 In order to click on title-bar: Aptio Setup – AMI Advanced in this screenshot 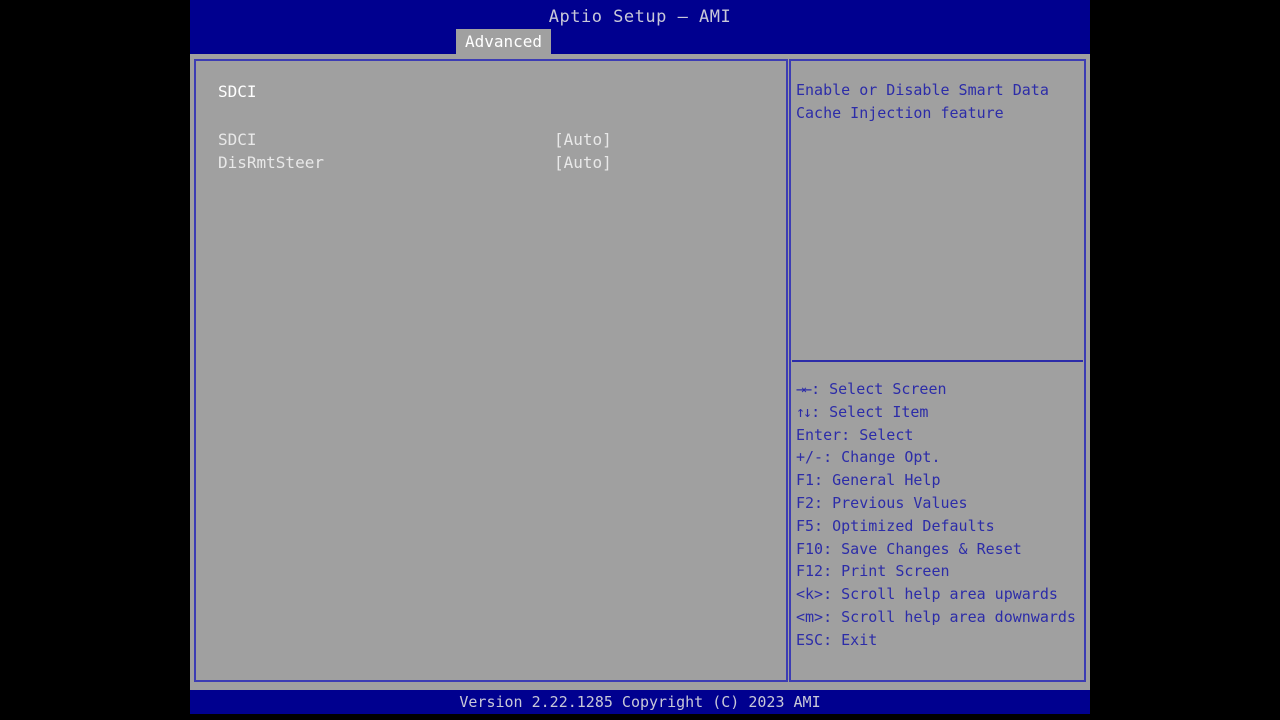, I will do `click(640, 27)`.